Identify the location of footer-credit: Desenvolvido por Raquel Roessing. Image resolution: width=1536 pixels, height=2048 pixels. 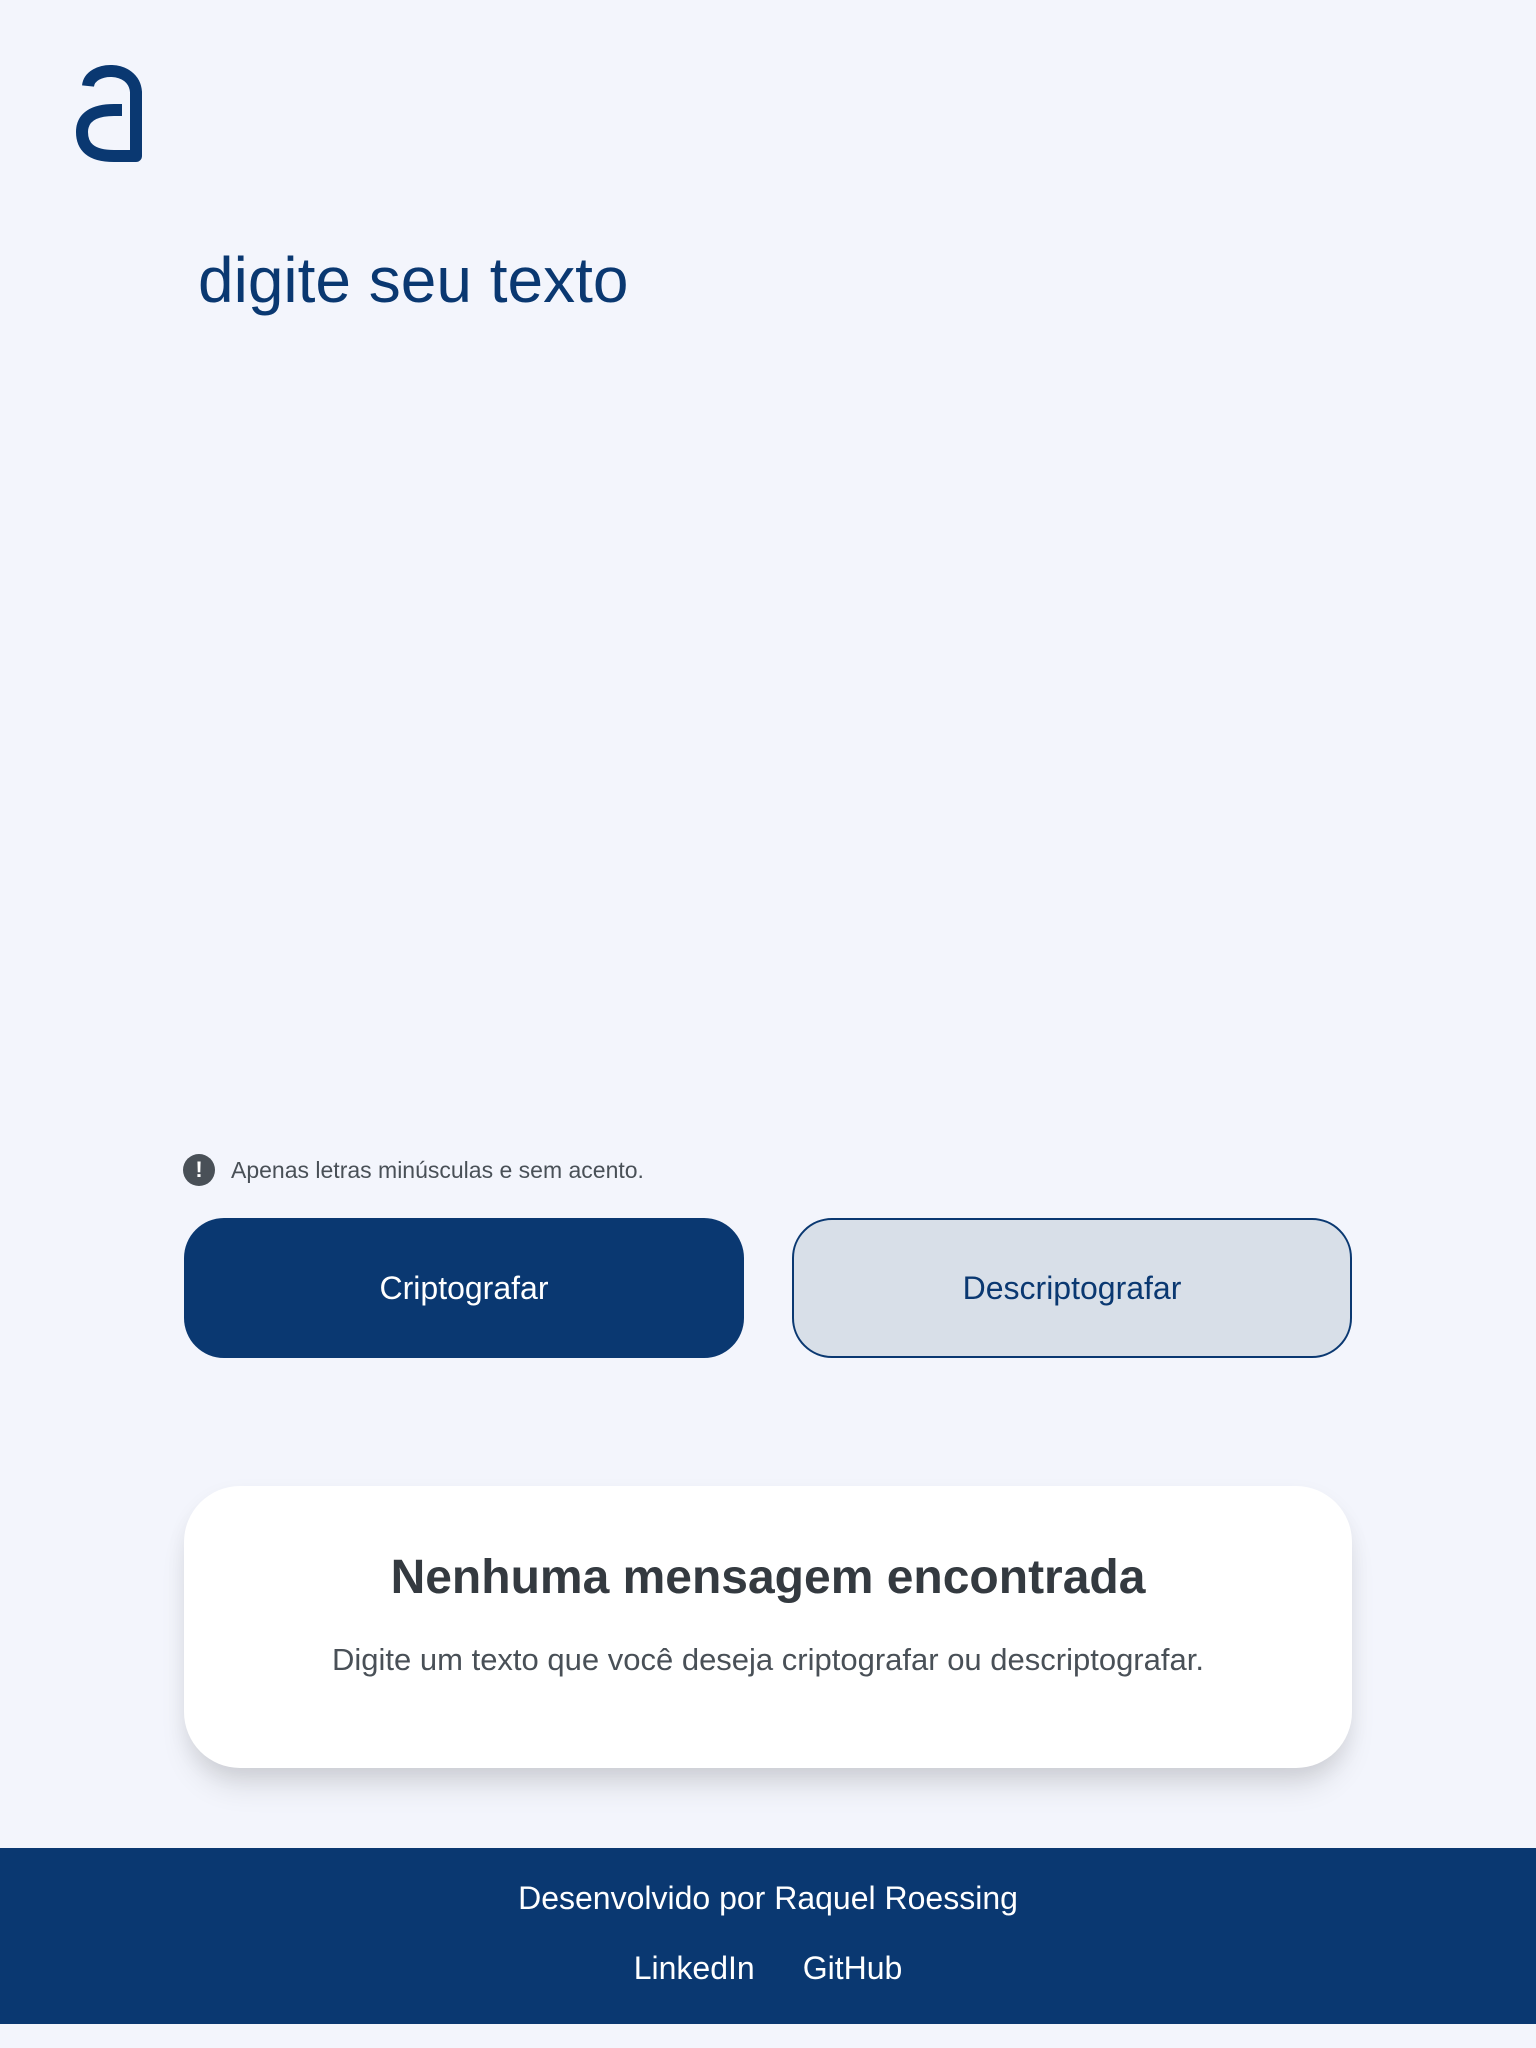
(768, 1898).